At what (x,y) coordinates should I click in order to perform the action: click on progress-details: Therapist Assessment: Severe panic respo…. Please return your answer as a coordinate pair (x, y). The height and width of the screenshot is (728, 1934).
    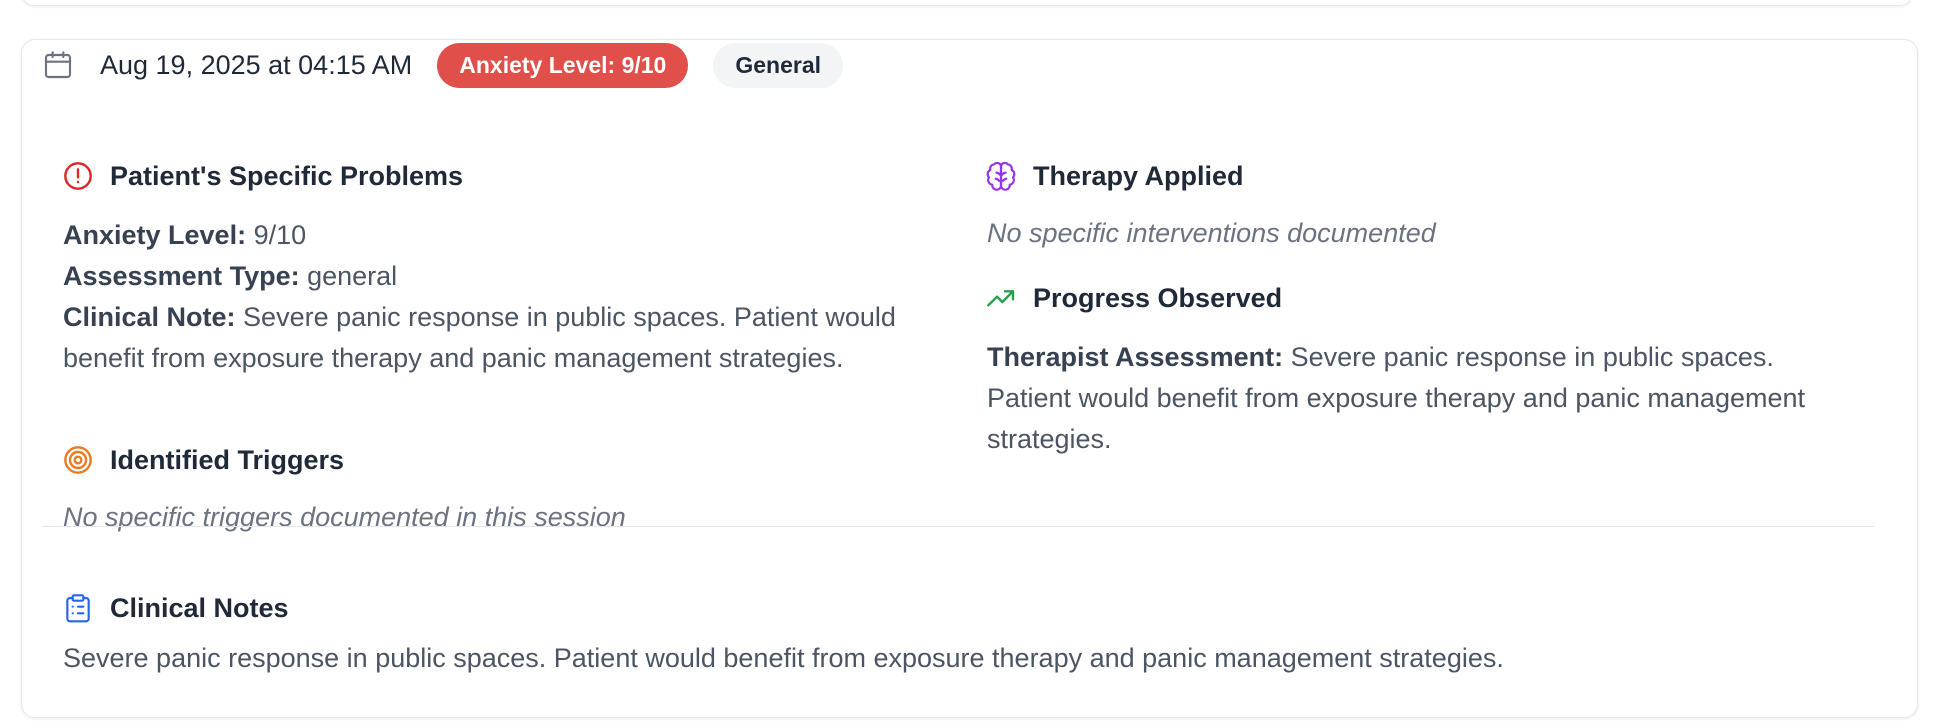
    Looking at the image, I should click on (1417, 398).